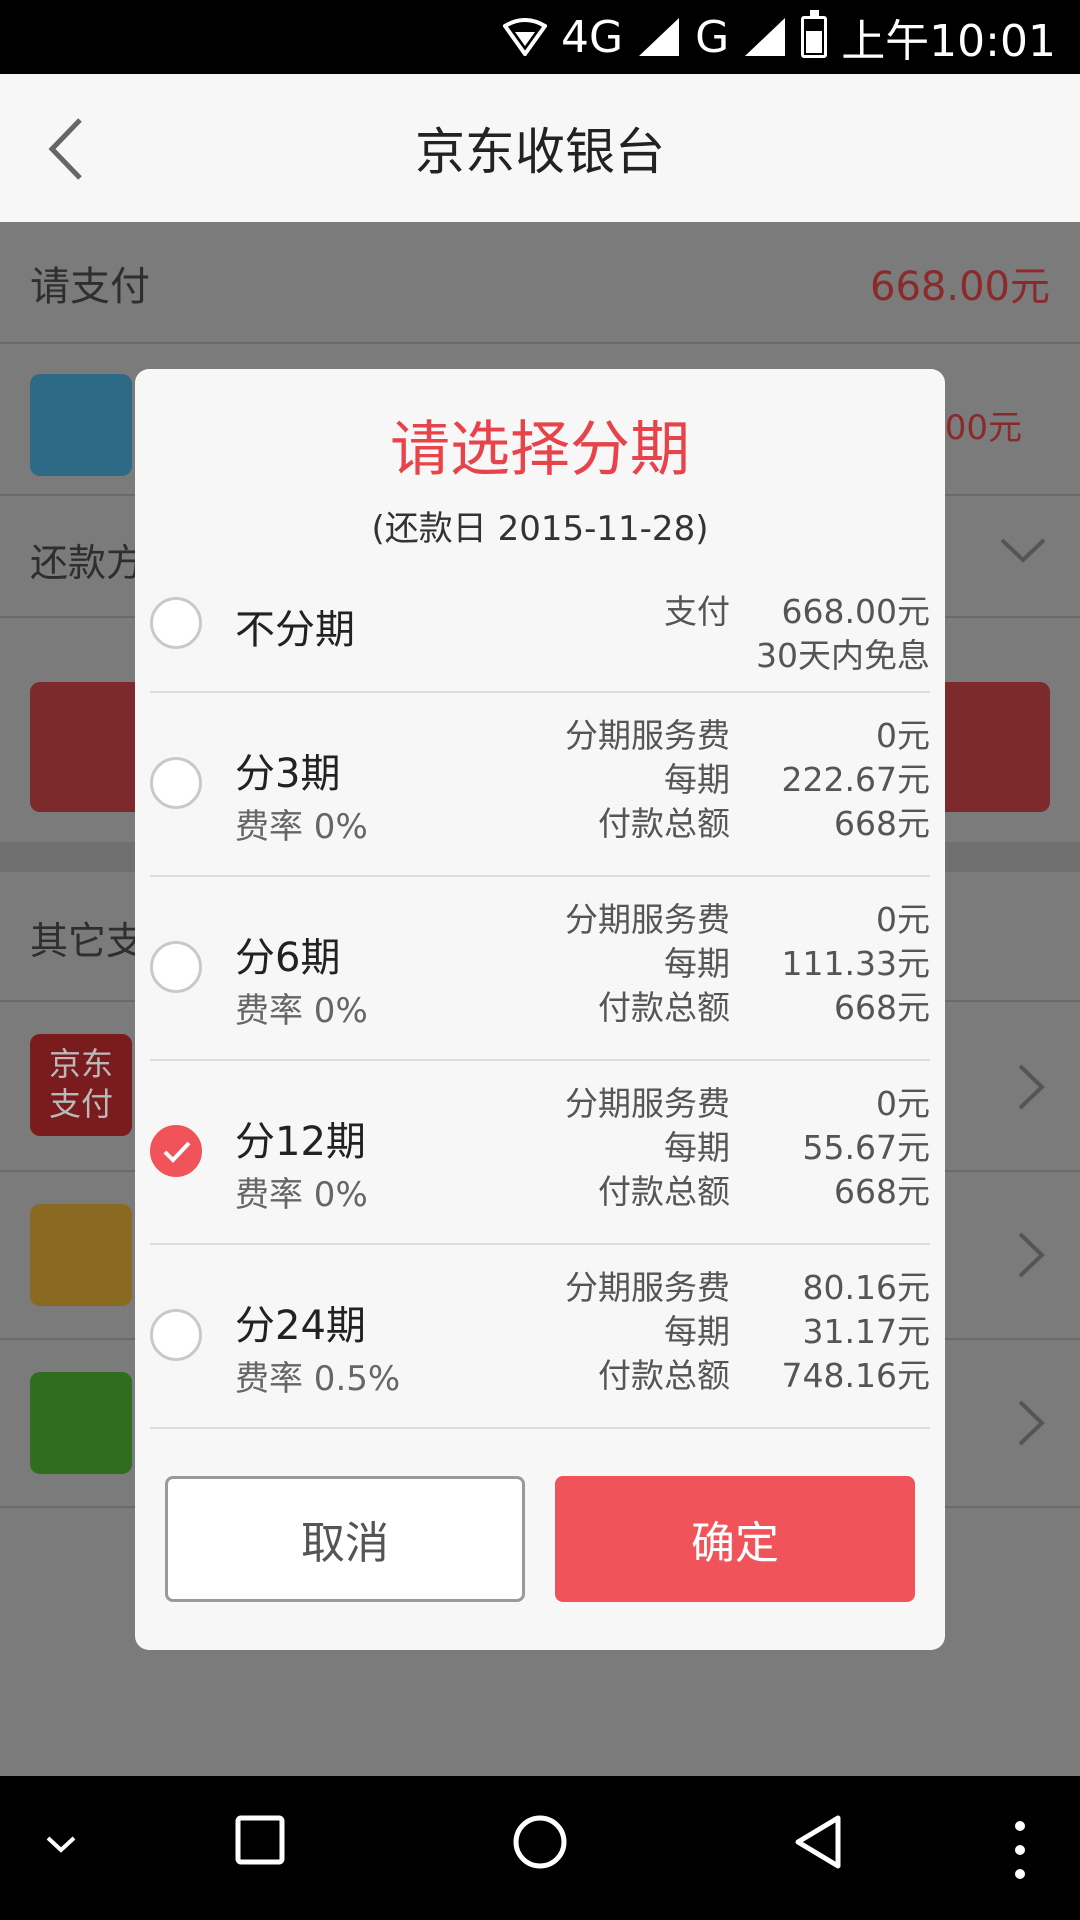 Image resolution: width=1080 pixels, height=1920 pixels. What do you see at coordinates (983, 428) in the screenshot?
I see `card-amount: 00元` at bounding box center [983, 428].